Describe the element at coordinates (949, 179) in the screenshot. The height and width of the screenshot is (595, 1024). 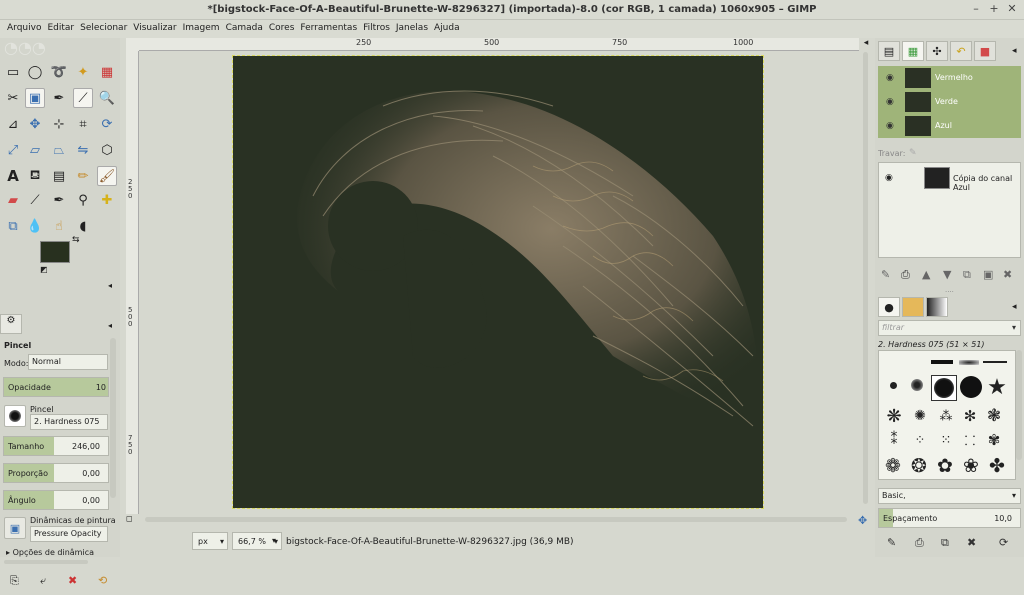
I see `saved-channel-row: ◉ Cópia do canal Azul` at that location.